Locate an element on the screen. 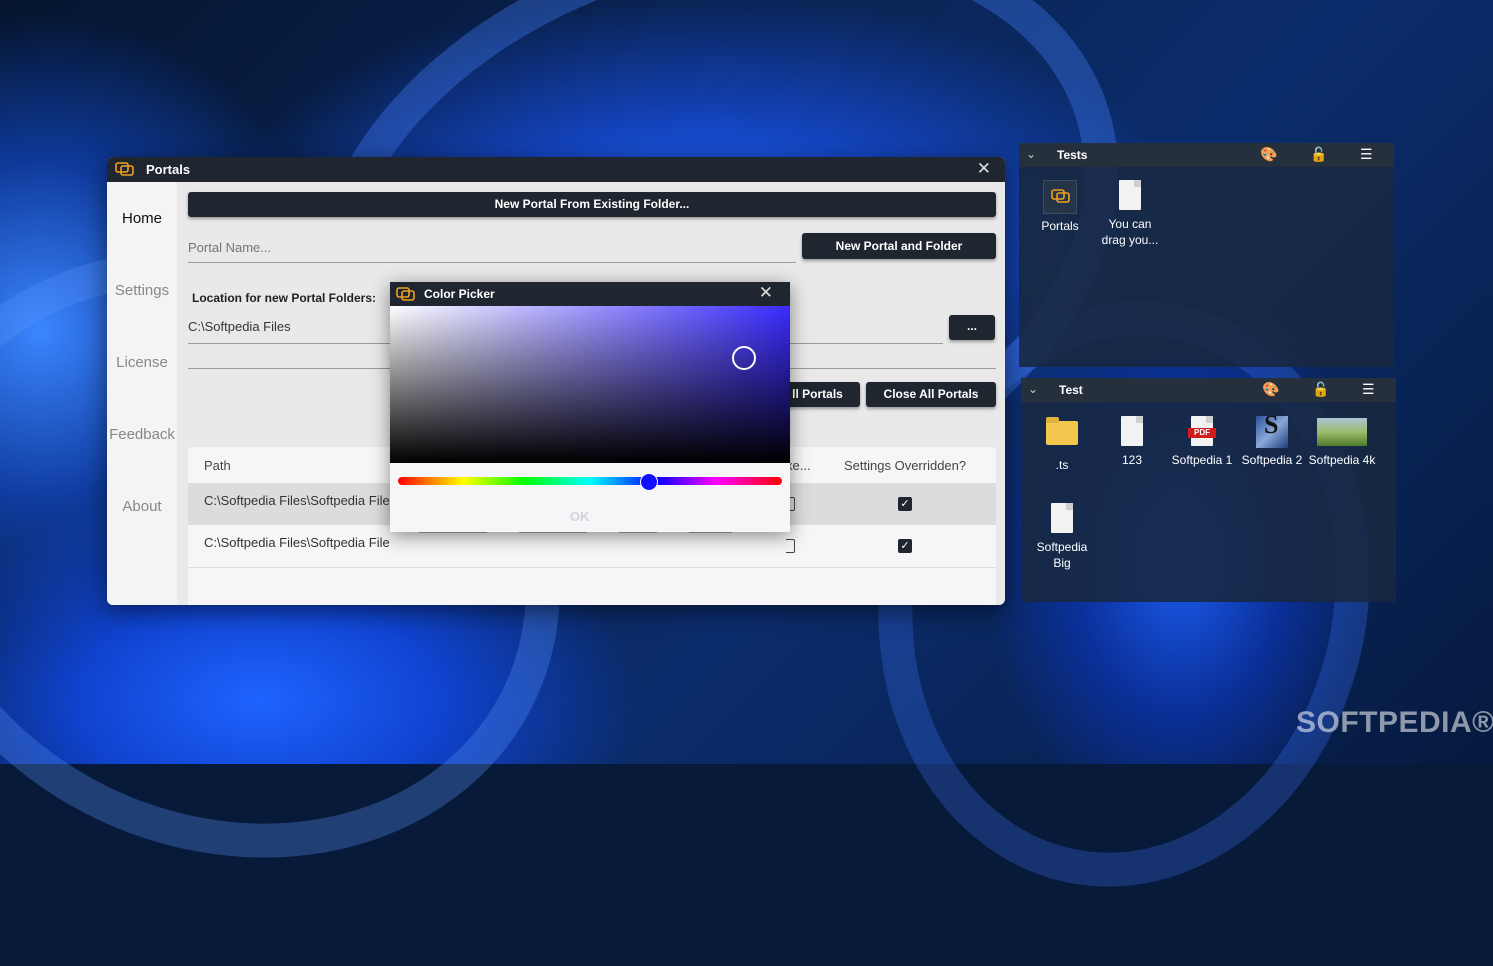 Image resolution: width=1493 pixels, height=966 pixels. portal-item-label: 123 is located at coordinates (1132, 460).